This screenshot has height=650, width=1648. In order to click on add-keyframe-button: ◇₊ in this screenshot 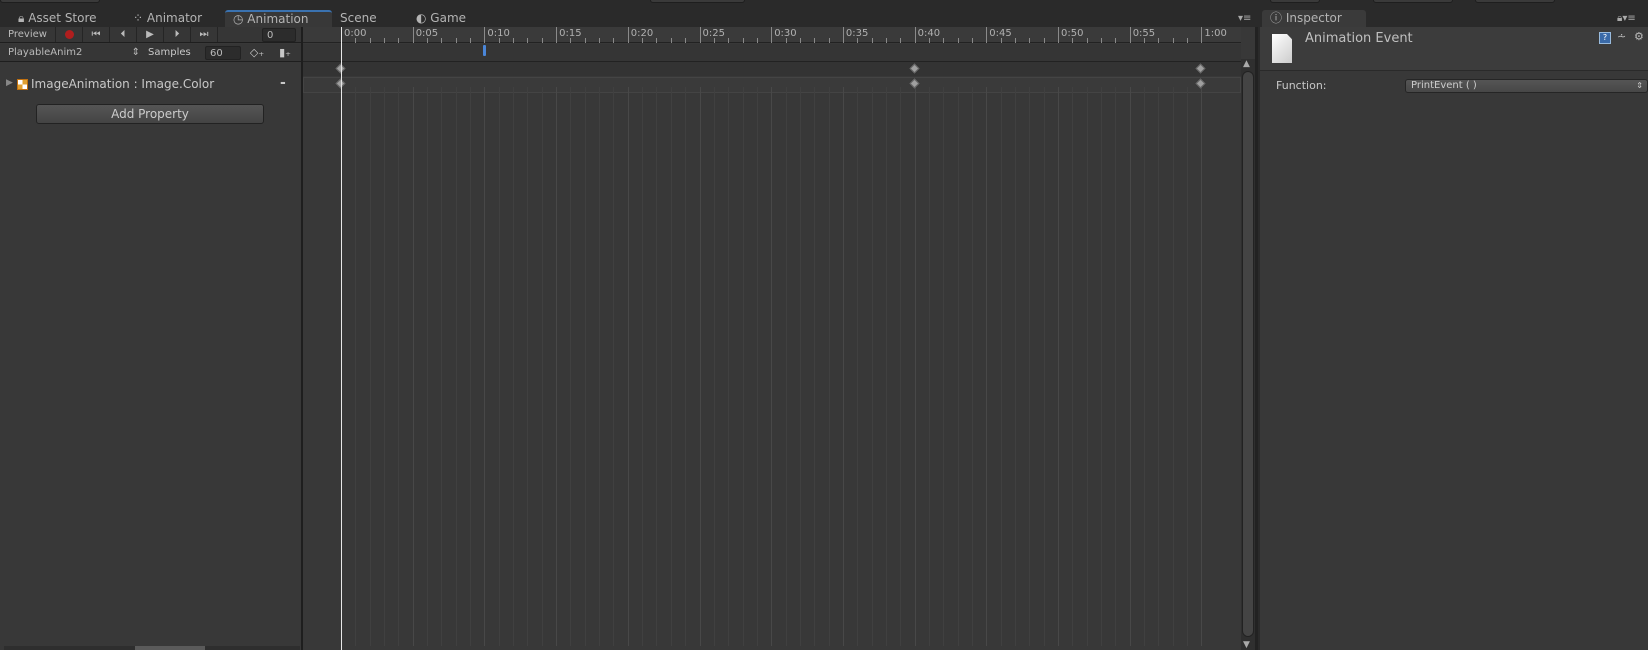, I will do `click(257, 52)`.